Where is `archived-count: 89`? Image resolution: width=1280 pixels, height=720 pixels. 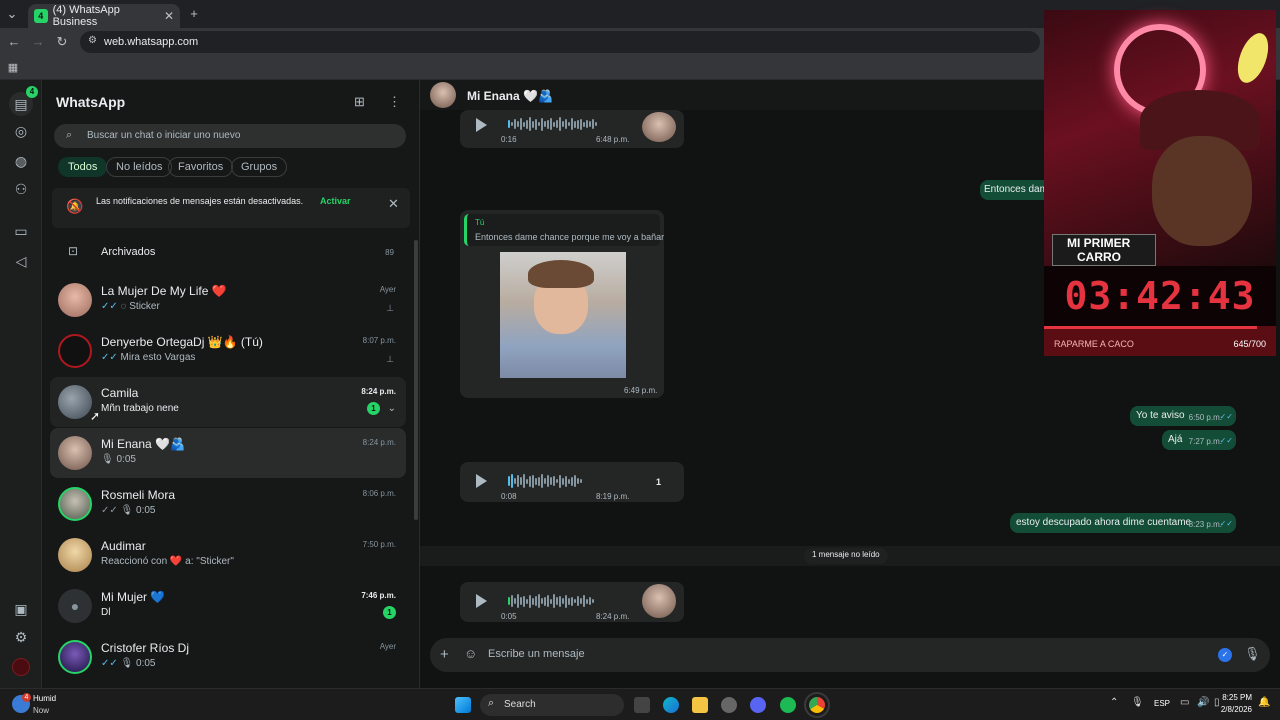
archived-count: 89 is located at coordinates (389, 252).